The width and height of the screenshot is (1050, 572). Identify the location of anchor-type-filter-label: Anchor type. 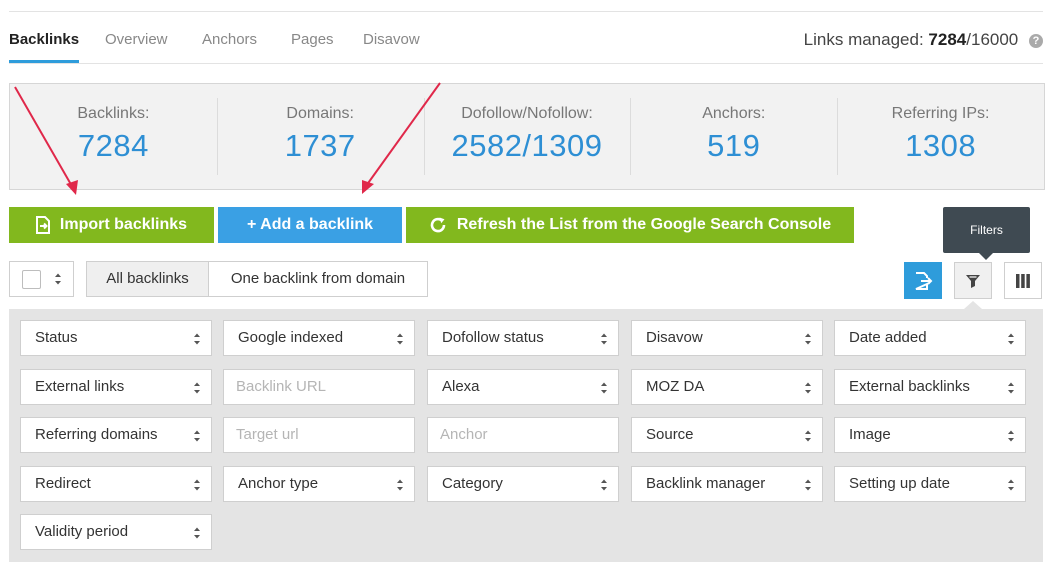
(278, 483).